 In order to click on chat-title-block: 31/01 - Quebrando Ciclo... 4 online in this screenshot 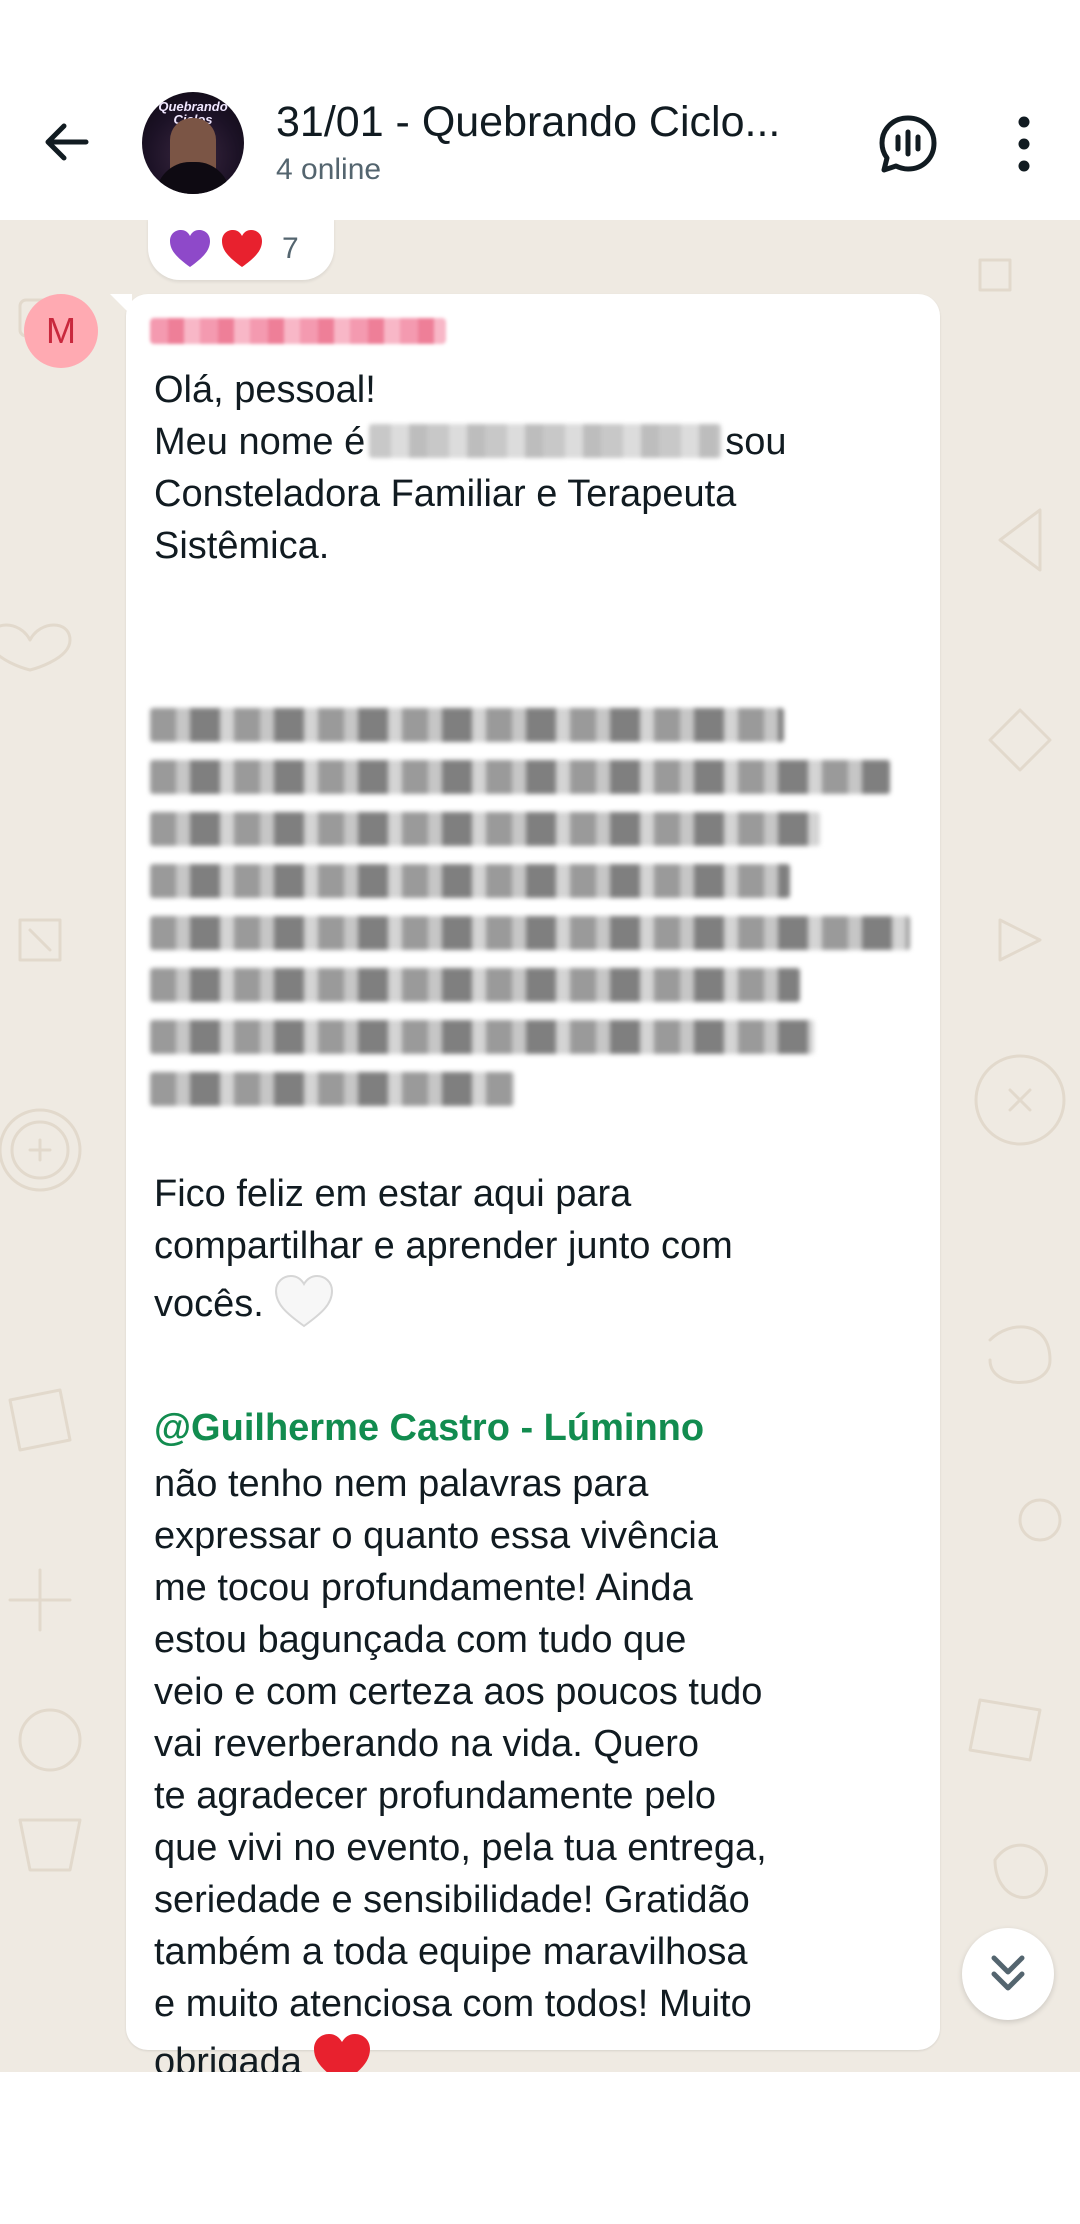, I will do `click(556, 142)`.